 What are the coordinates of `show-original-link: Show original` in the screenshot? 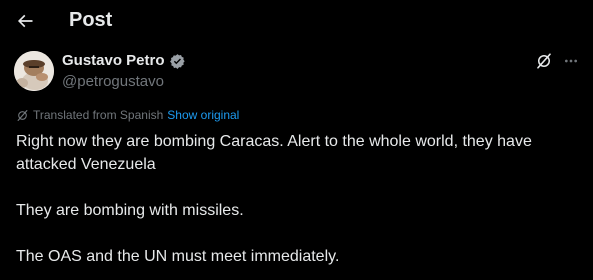 It's located at (203, 115).